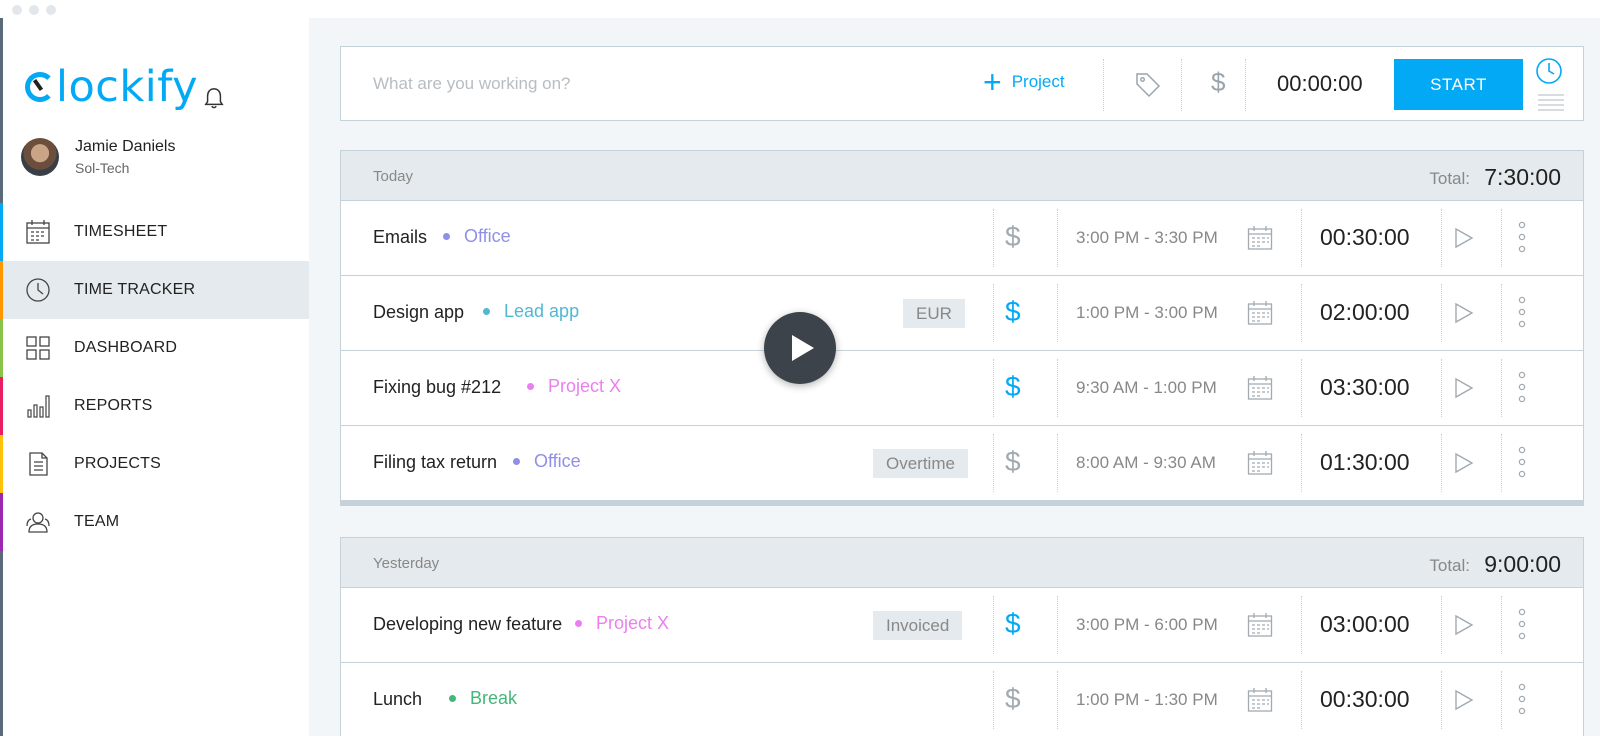  What do you see at coordinates (472, 84) in the screenshot?
I see `description-input: What are you working on?` at bounding box center [472, 84].